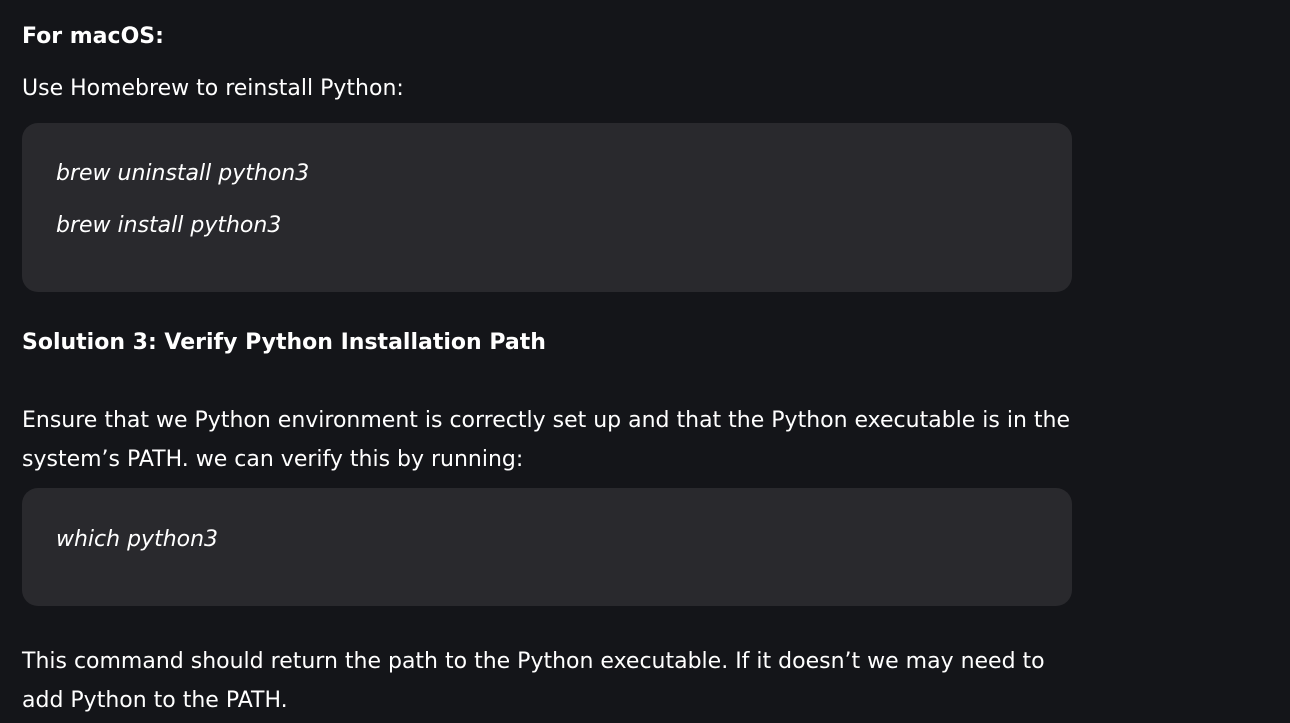 Image resolution: width=1290 pixels, height=723 pixels. I want to click on code-line: brew uninstall python3, so click(182, 174).